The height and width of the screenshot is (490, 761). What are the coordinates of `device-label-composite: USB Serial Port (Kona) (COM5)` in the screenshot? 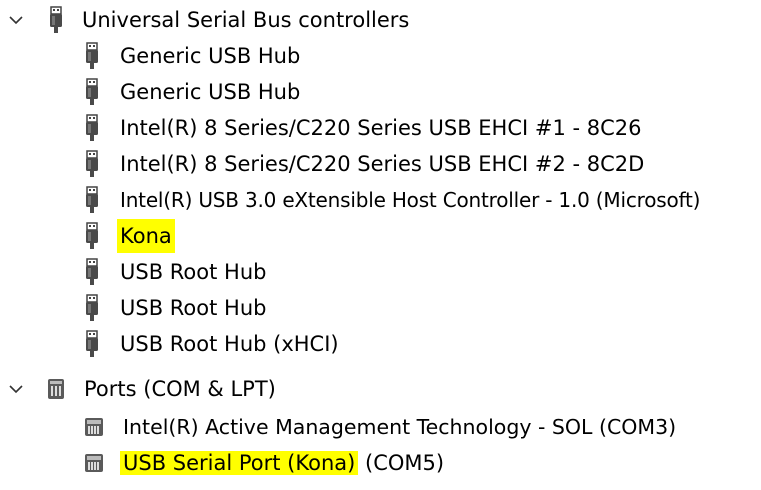 It's located at (282, 463).